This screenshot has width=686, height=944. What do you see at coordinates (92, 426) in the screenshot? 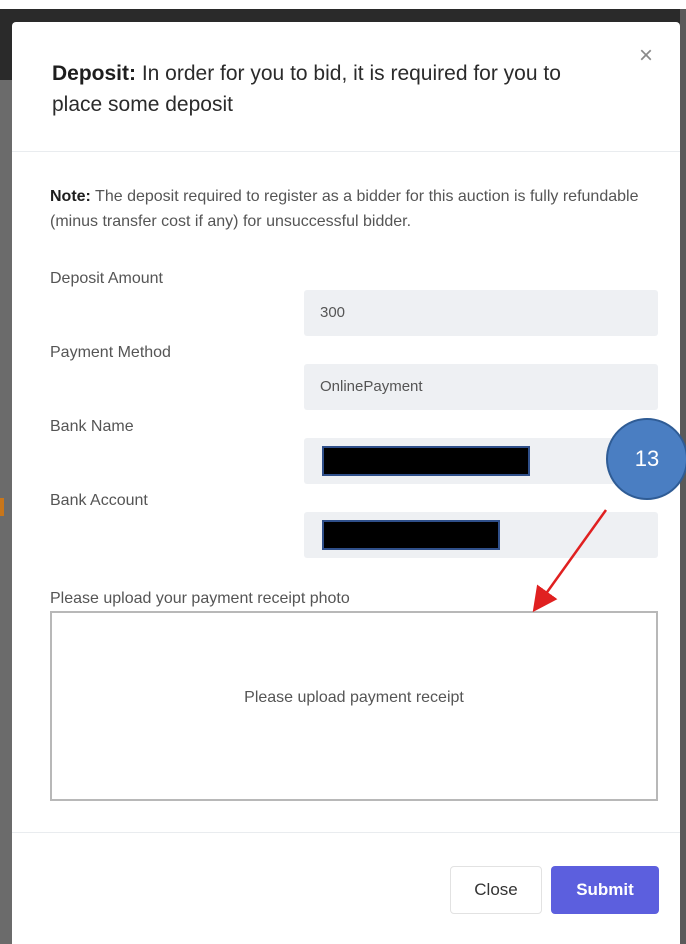
I see `bank-name-label: Bank Name` at bounding box center [92, 426].